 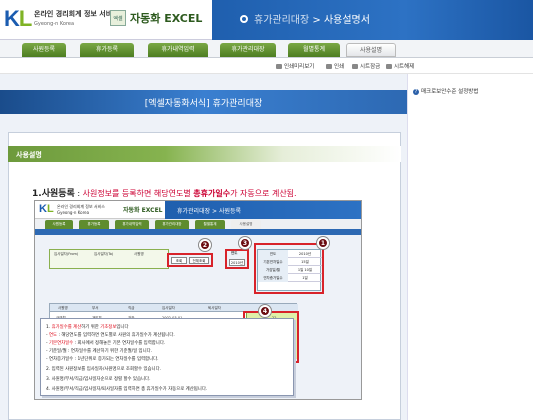 What do you see at coordinates (198, 232) in the screenshot?
I see `screenshot-title-strip` at bounding box center [198, 232].